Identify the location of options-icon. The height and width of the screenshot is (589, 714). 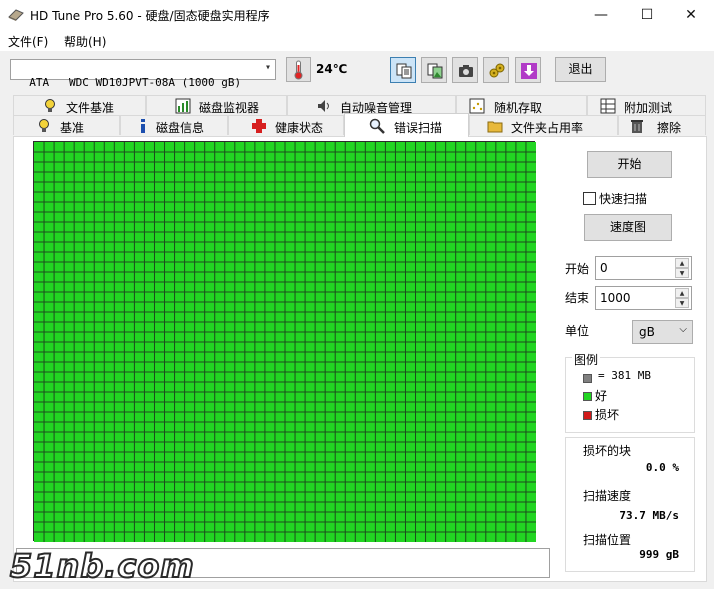
(497, 70).